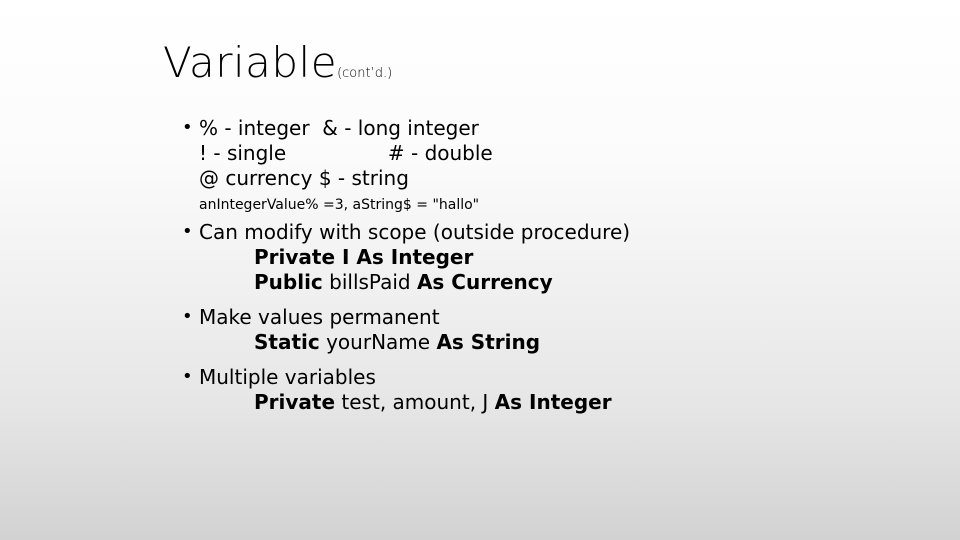  What do you see at coordinates (488, 342) in the screenshot?
I see `keyword: As String` at bounding box center [488, 342].